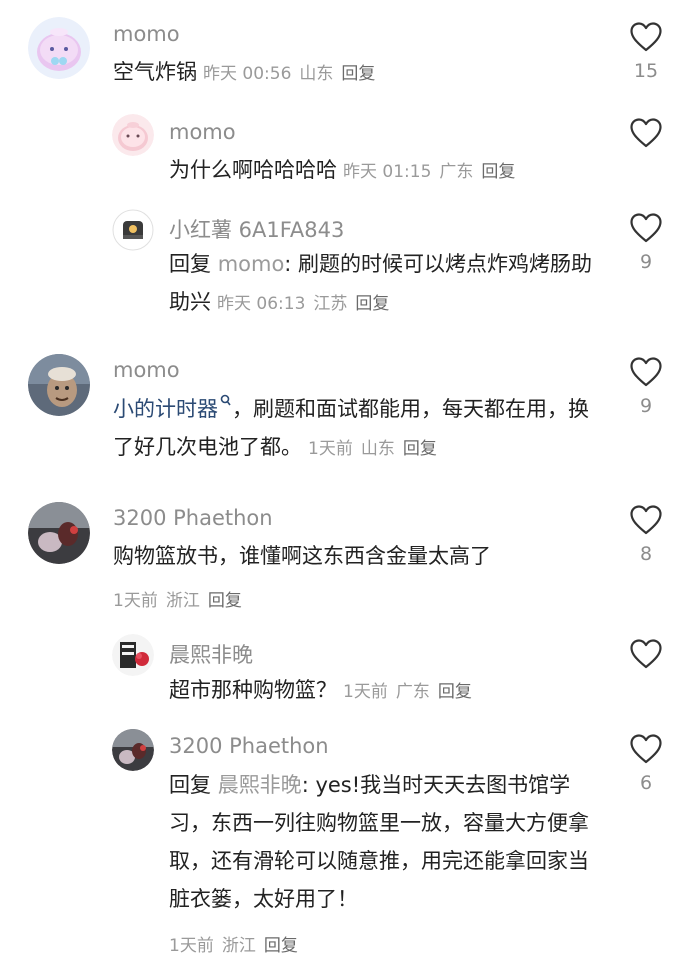 Image resolution: width=690 pixels, height=963 pixels. I want to click on comment-text: 空气炸锅 昨天 00:56 山东 回复, so click(353, 73).